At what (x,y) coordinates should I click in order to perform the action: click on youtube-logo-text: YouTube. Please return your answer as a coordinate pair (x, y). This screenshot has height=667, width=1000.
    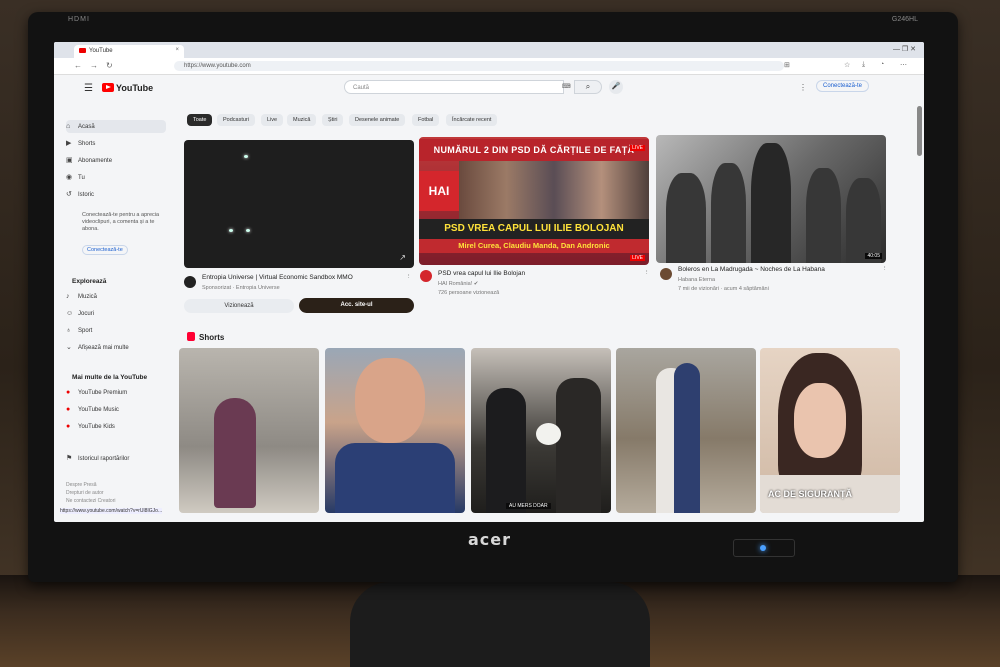
    Looking at the image, I should click on (134, 88).